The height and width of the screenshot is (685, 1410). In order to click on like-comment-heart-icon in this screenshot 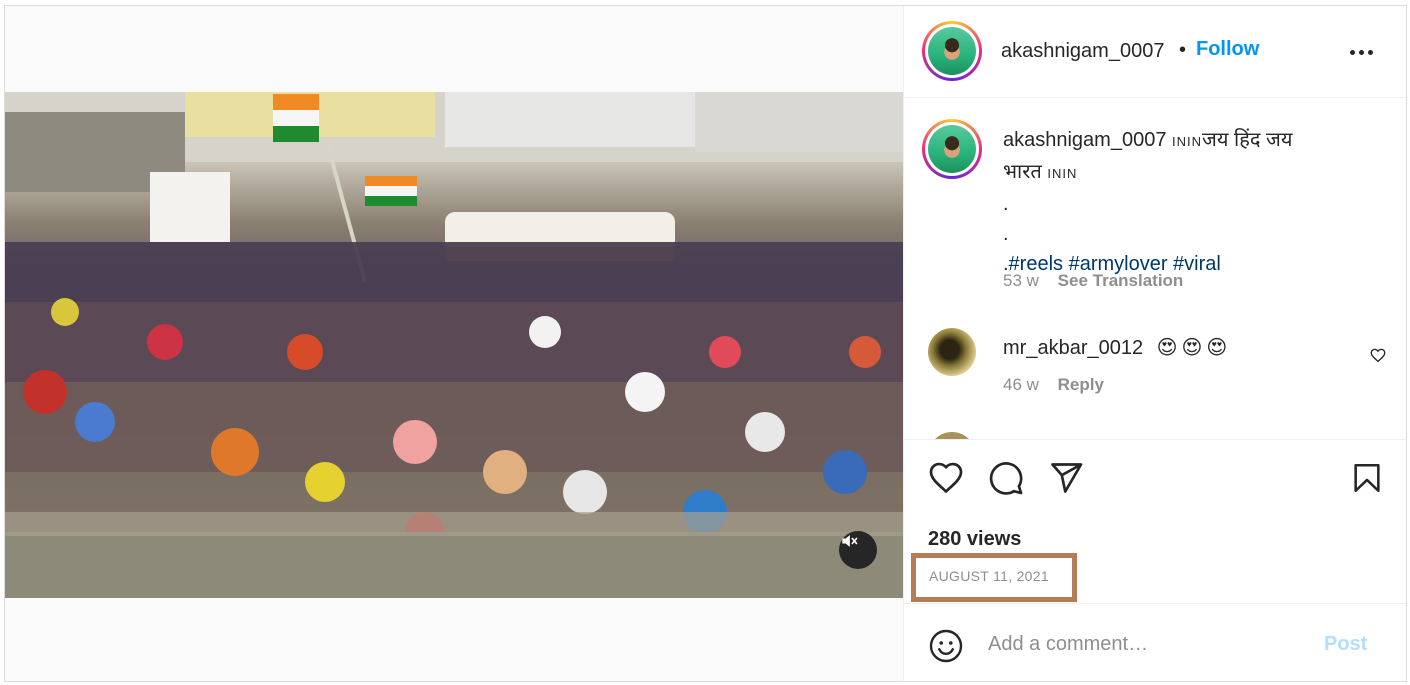, I will do `click(1378, 355)`.